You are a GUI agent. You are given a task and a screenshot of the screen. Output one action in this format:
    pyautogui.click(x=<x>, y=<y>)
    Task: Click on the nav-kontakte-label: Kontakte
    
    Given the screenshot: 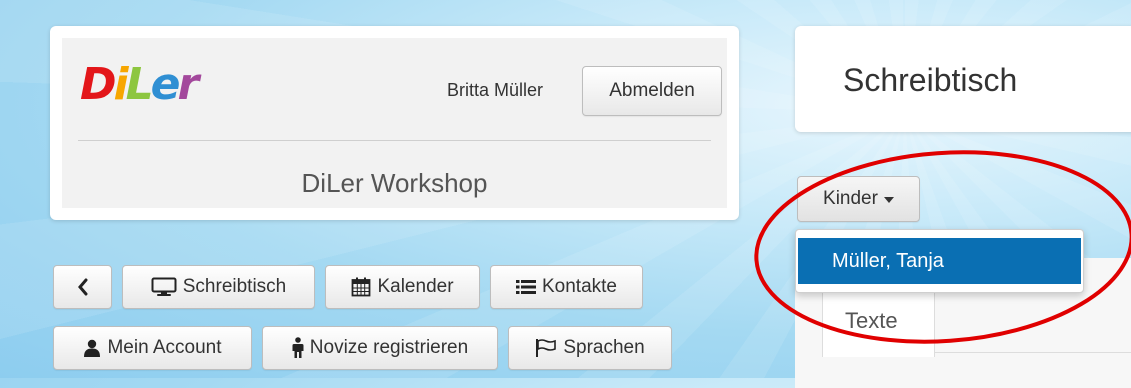 What is the action you would take?
    pyautogui.click(x=579, y=286)
    